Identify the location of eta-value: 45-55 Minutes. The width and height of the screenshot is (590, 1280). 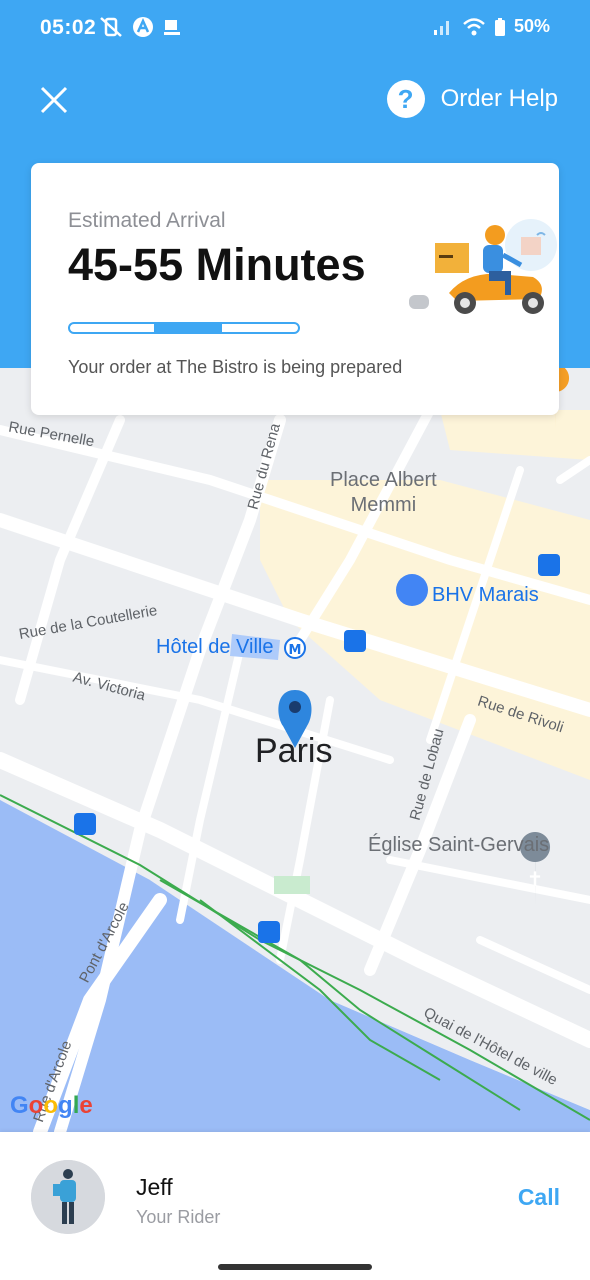
(217, 264).